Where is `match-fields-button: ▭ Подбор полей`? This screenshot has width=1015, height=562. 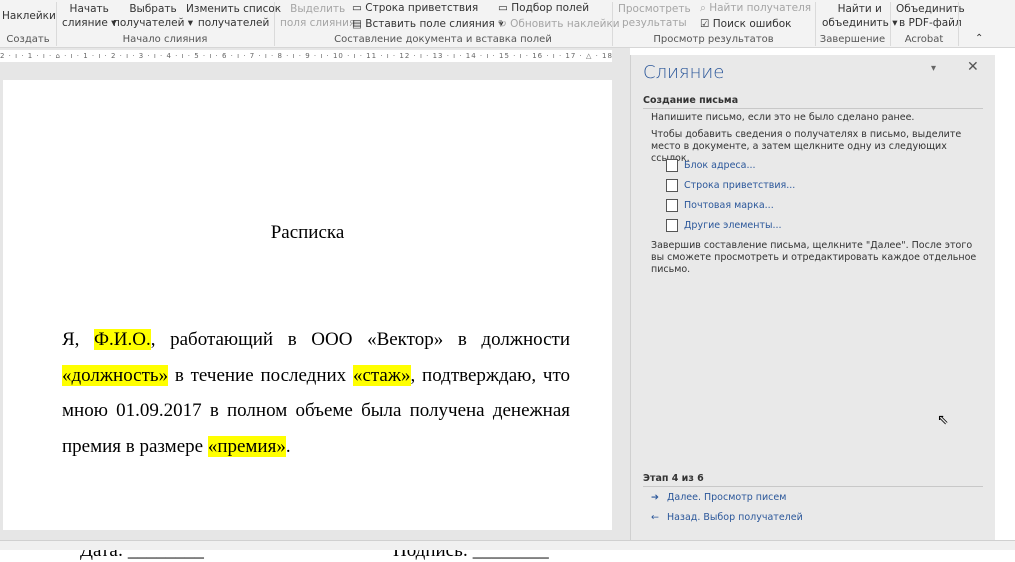 match-fields-button: ▭ Подбор полей is located at coordinates (543, 8).